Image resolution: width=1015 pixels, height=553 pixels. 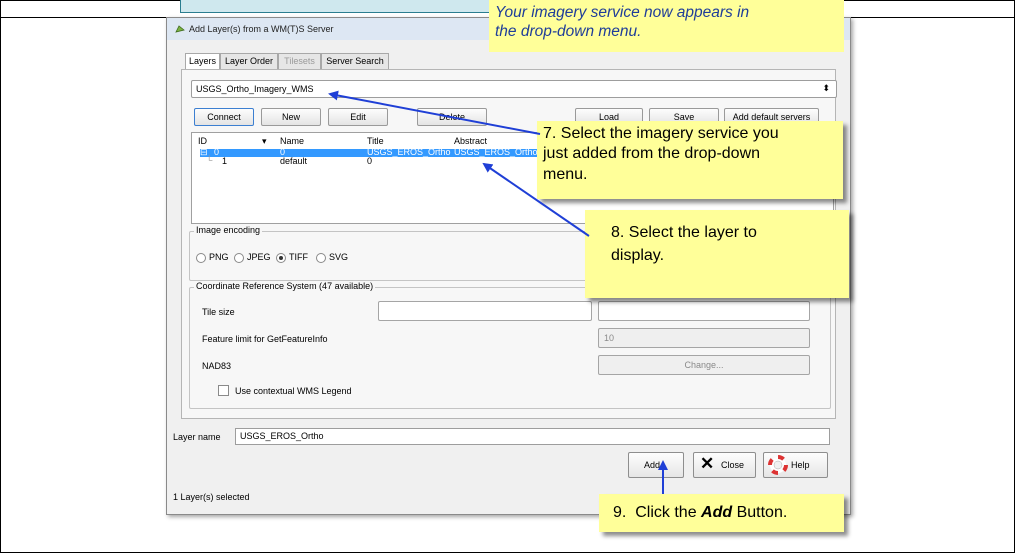 What do you see at coordinates (218, 312) in the screenshot?
I see `tile-size-label: Tile size` at bounding box center [218, 312].